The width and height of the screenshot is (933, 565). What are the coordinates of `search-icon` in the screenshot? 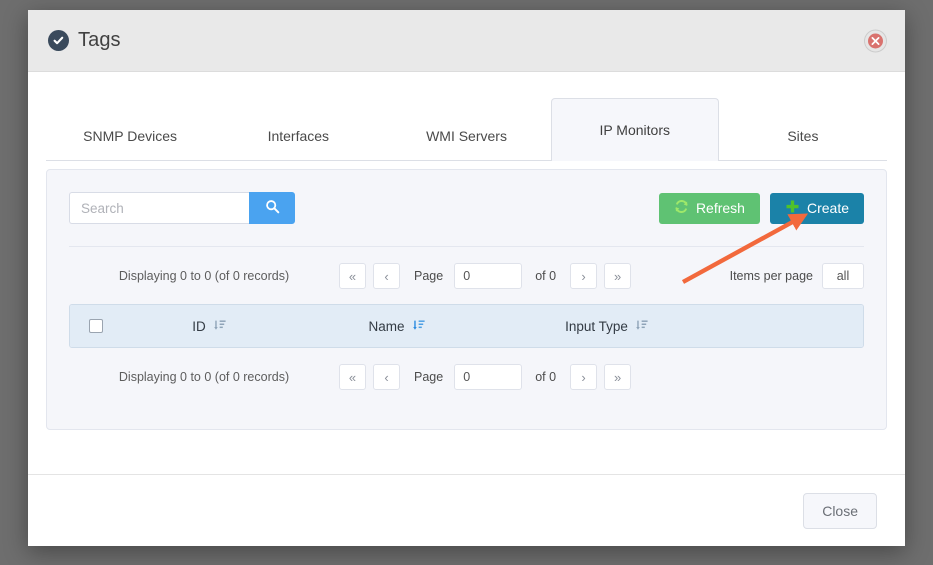 It's located at (272, 208).